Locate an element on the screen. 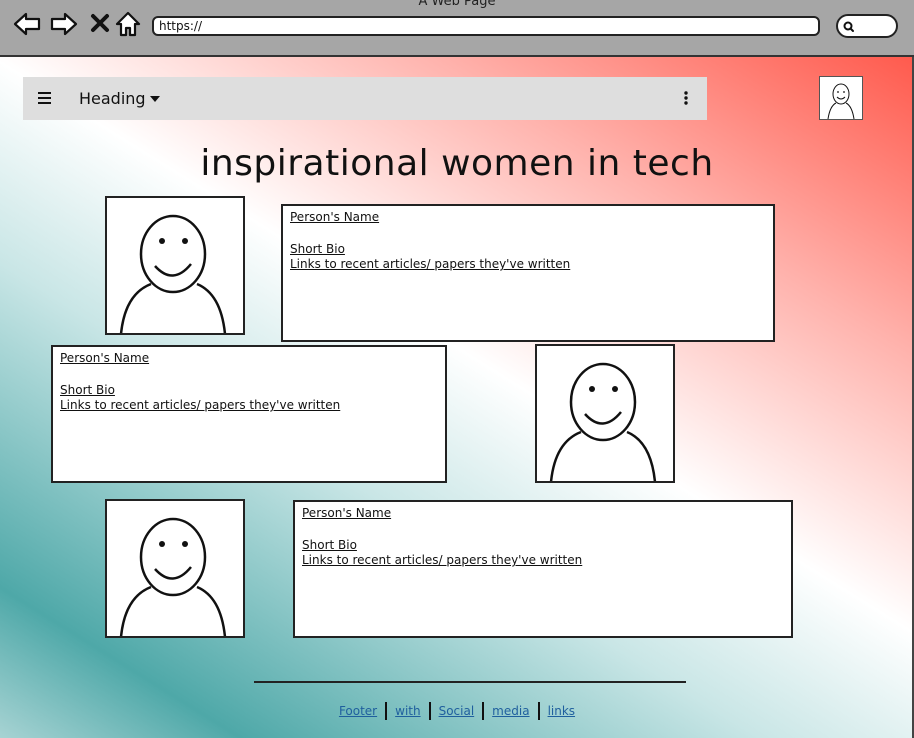 The image size is (914, 738). browser-chrome: A Web Page https:// is located at coordinates (457, 28).